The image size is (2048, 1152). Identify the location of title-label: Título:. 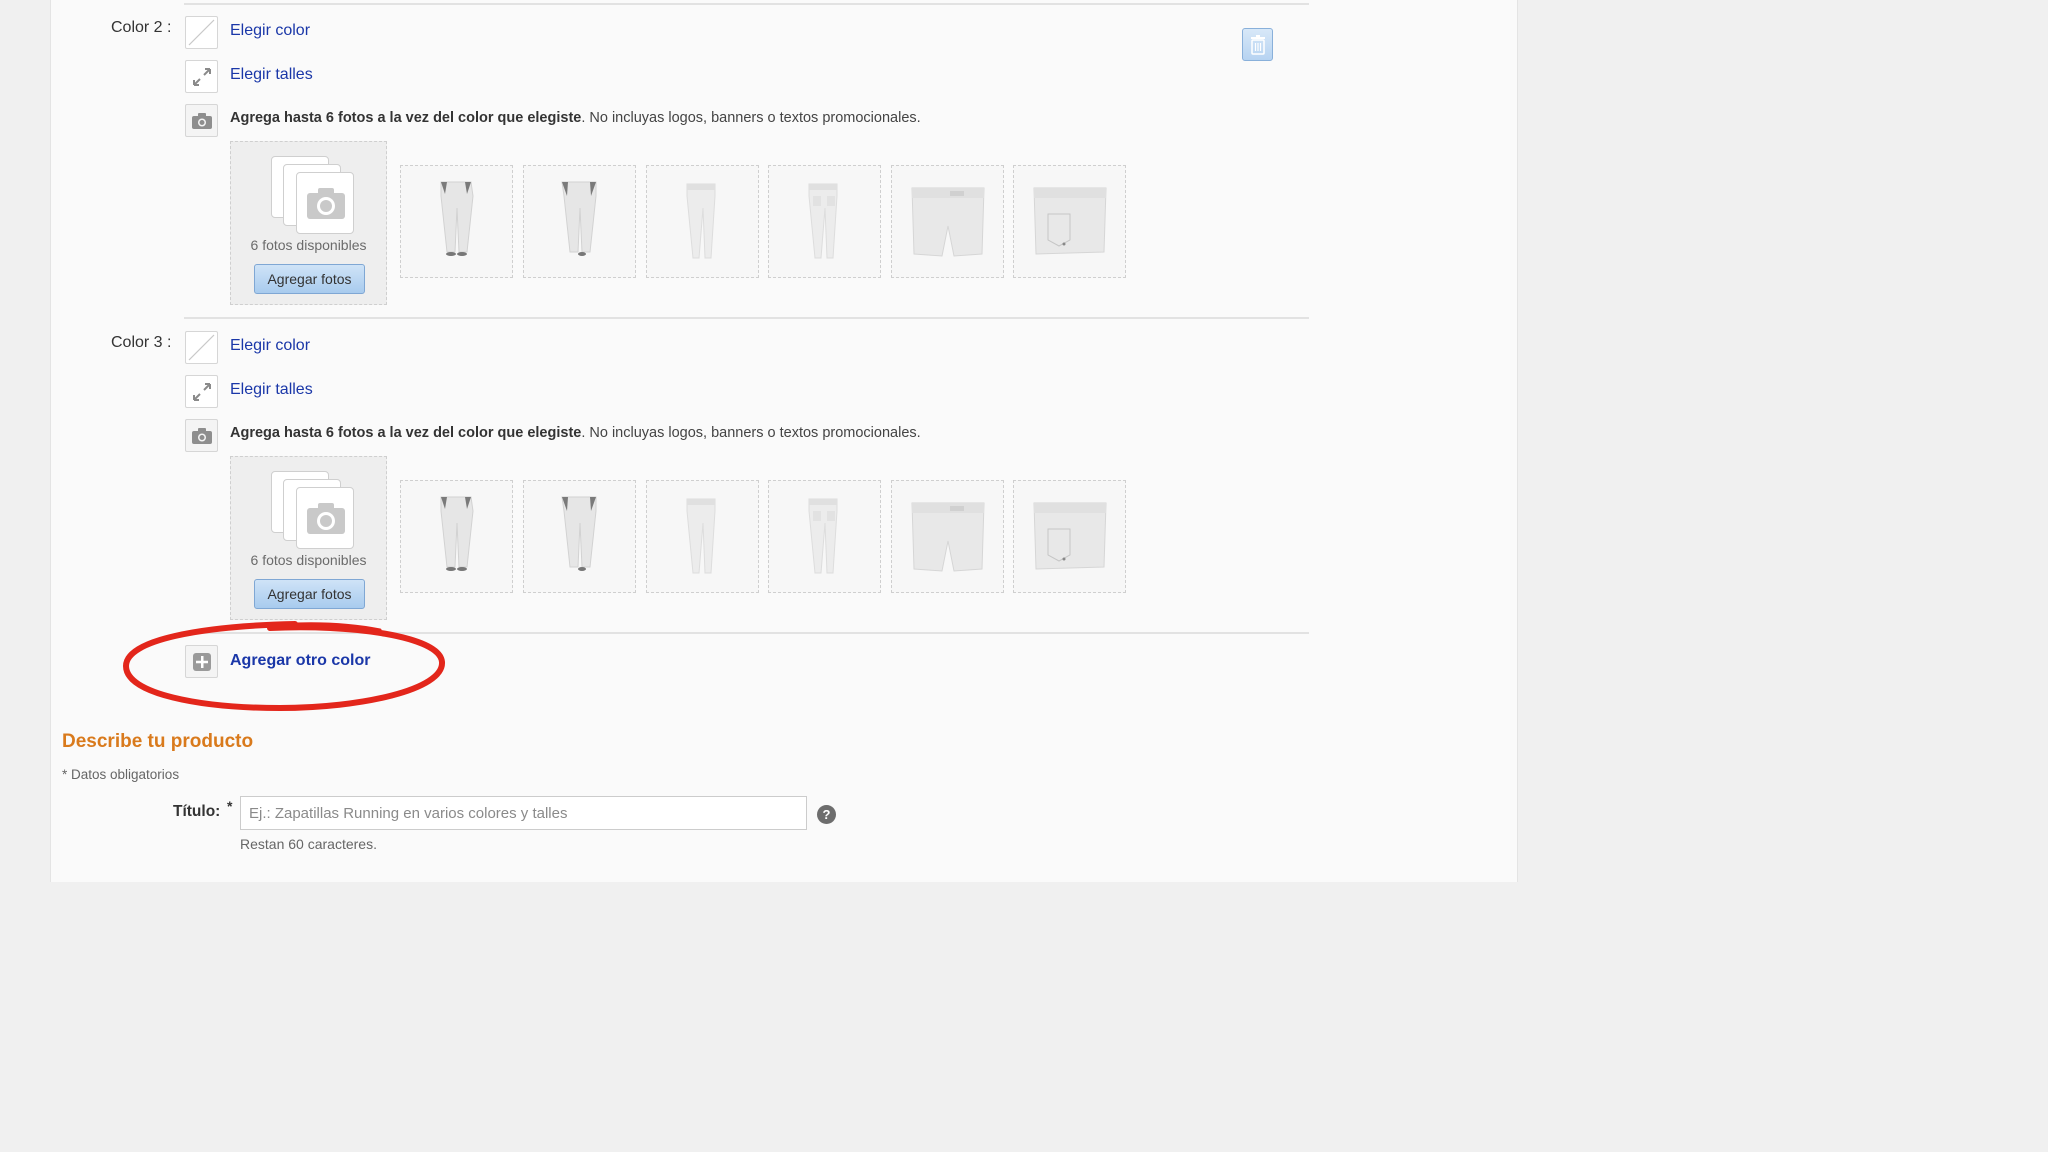
(197, 811).